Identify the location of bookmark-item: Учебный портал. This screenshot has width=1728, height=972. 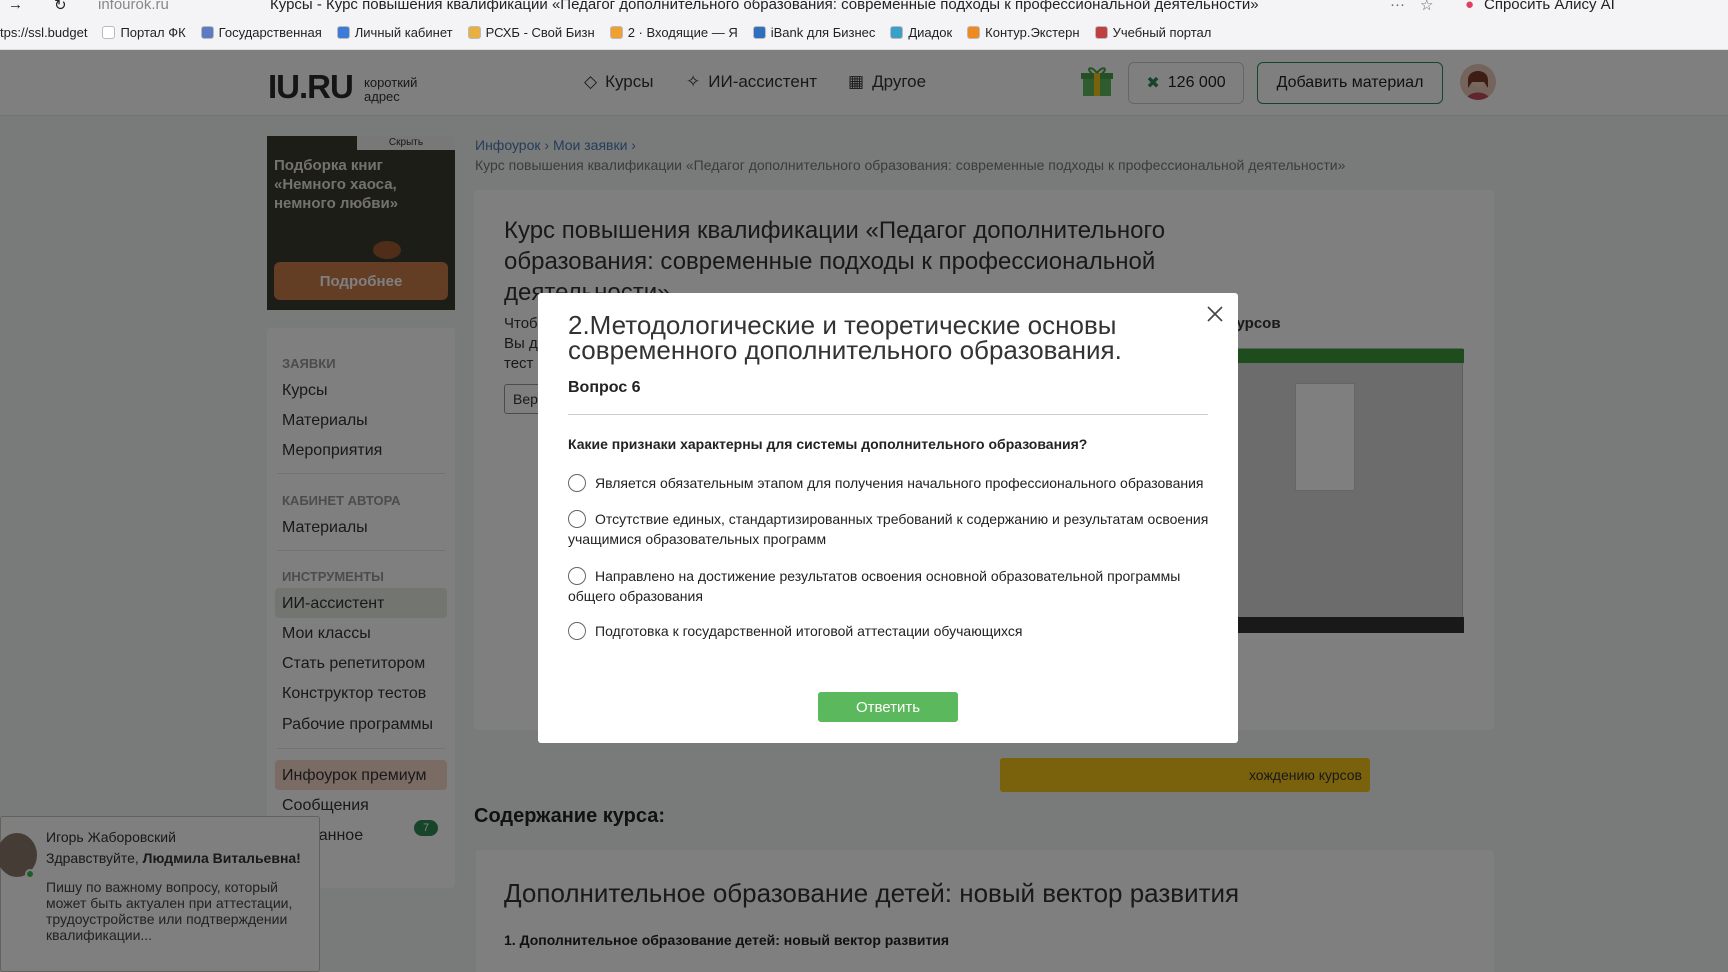
(1153, 32).